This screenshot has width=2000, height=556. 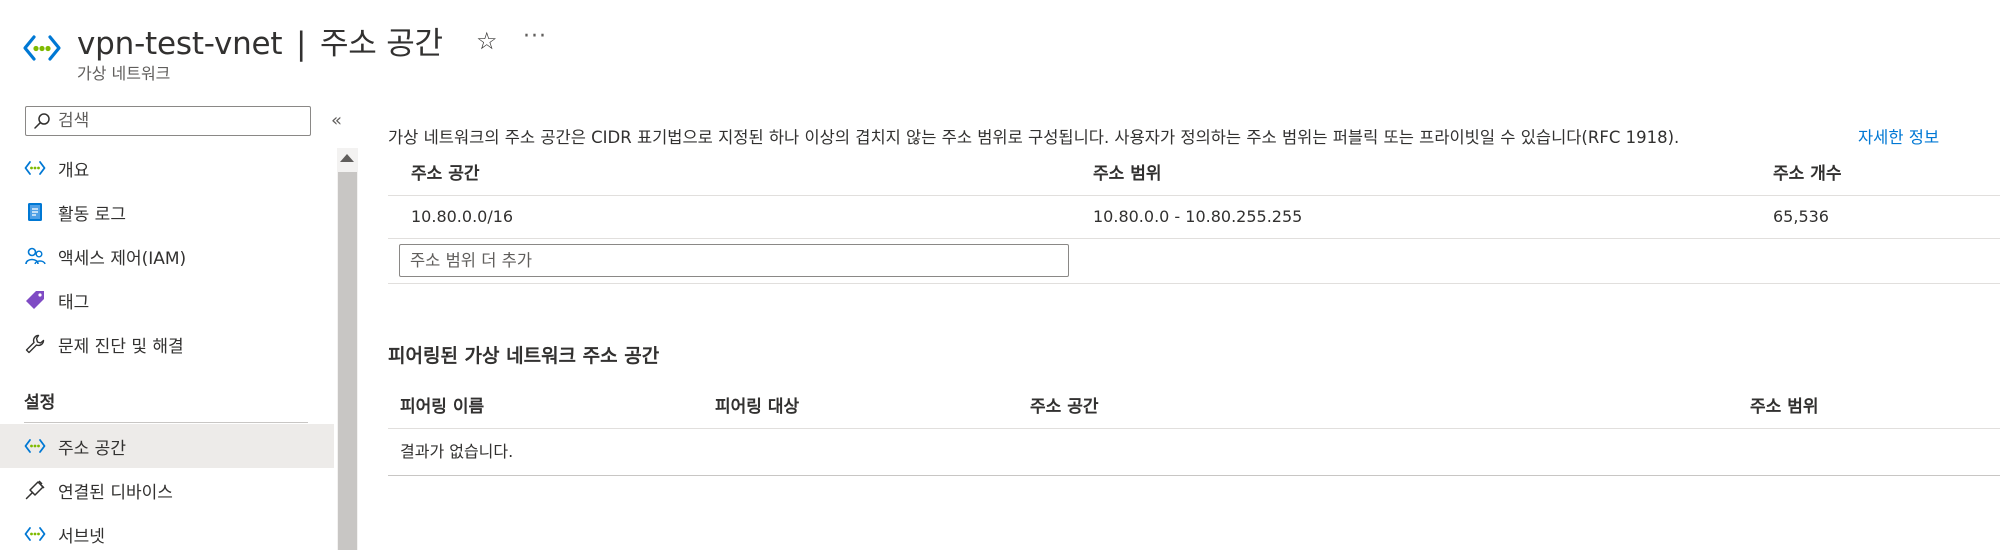 I want to click on sidebar-item-label: 연결된 디바이스, so click(x=115, y=492).